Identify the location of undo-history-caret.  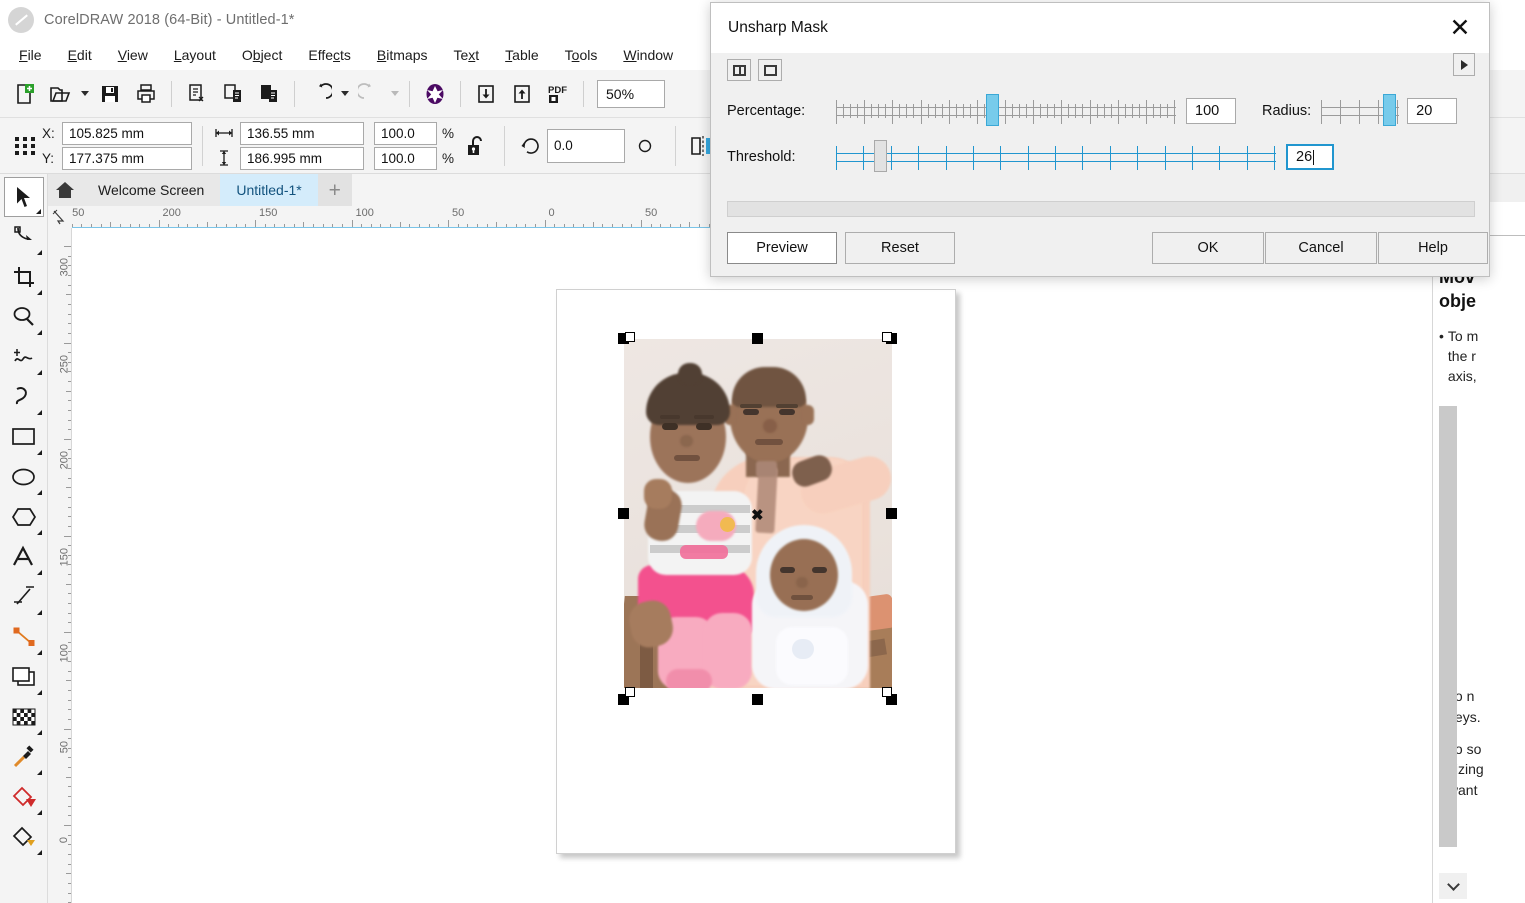
(345, 94).